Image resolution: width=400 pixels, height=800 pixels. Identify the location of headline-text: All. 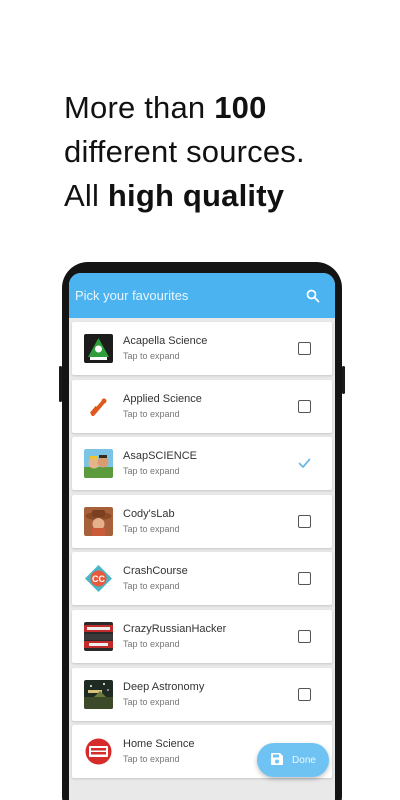
(86, 195).